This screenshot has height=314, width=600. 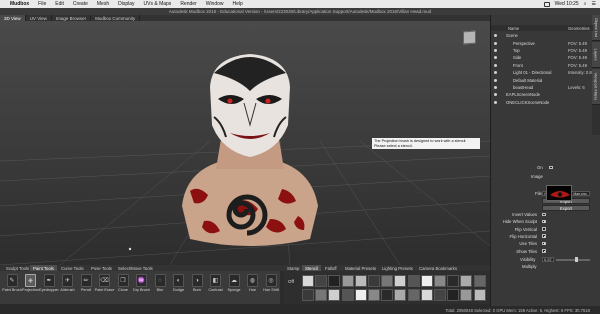 I want to click on tool-paint-brush: ✎ Paint Brush, so click(x=12, y=286).